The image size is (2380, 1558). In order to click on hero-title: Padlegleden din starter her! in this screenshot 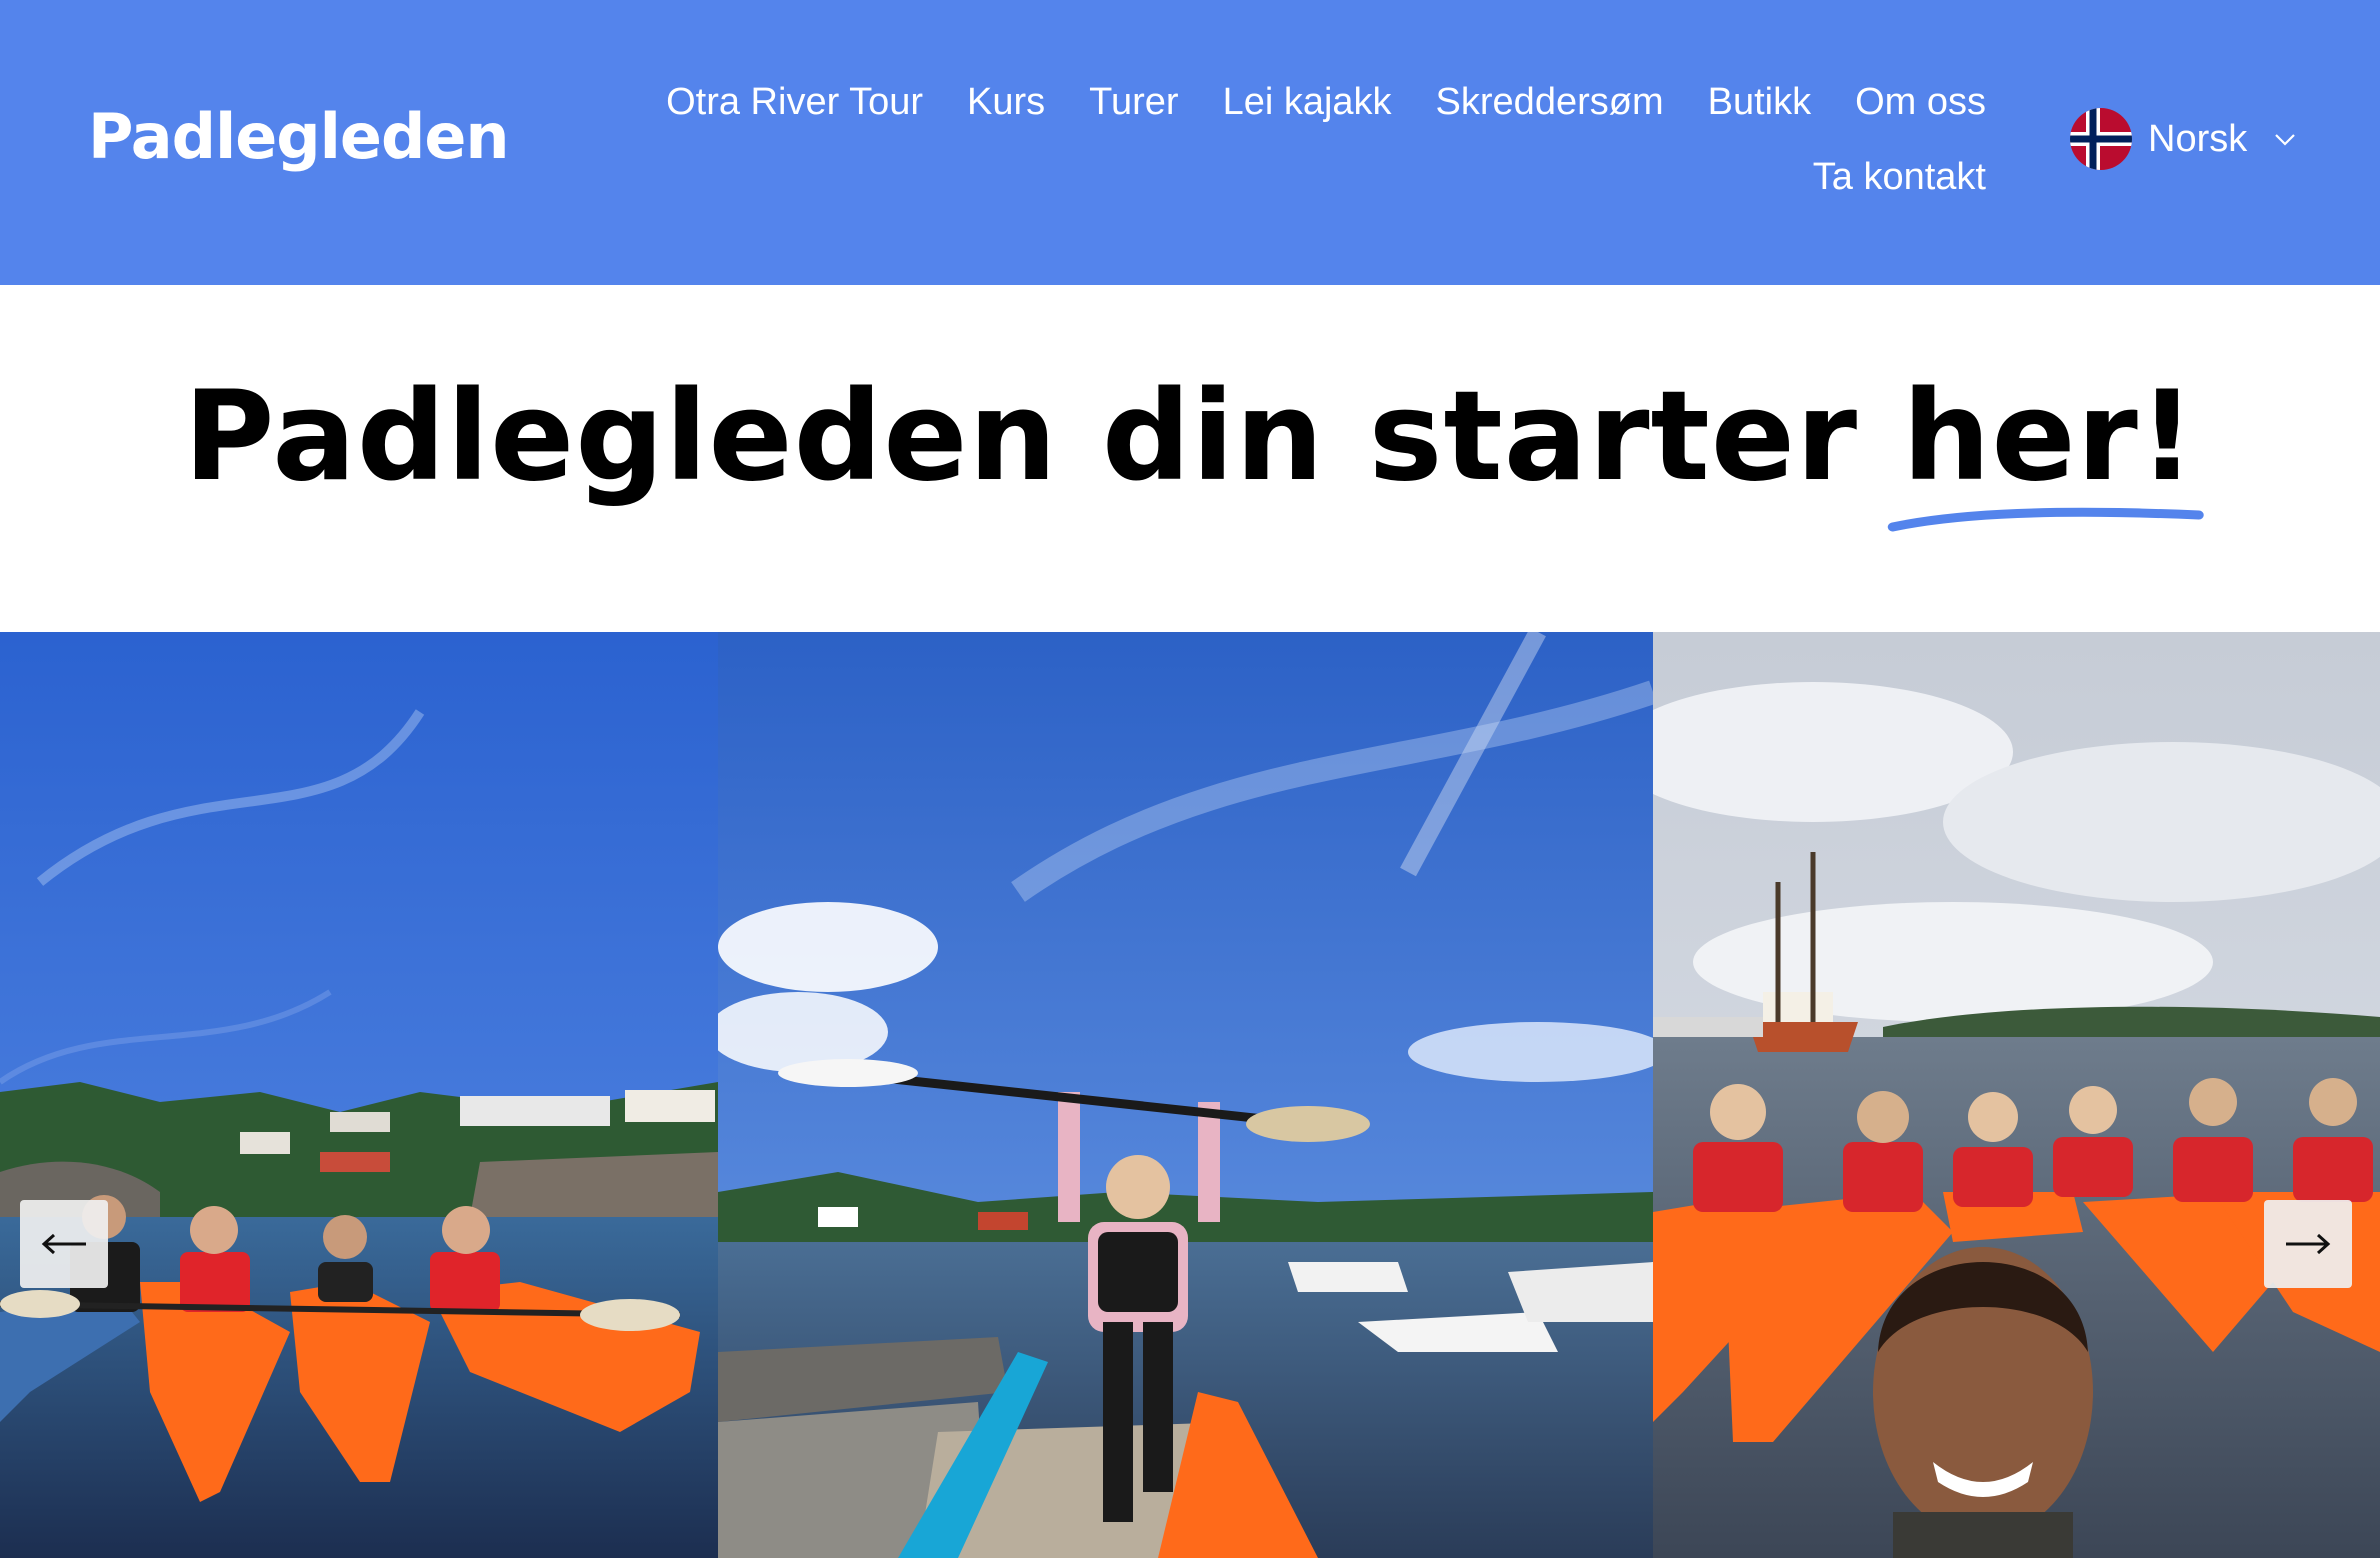, I will do `click(1190, 448)`.